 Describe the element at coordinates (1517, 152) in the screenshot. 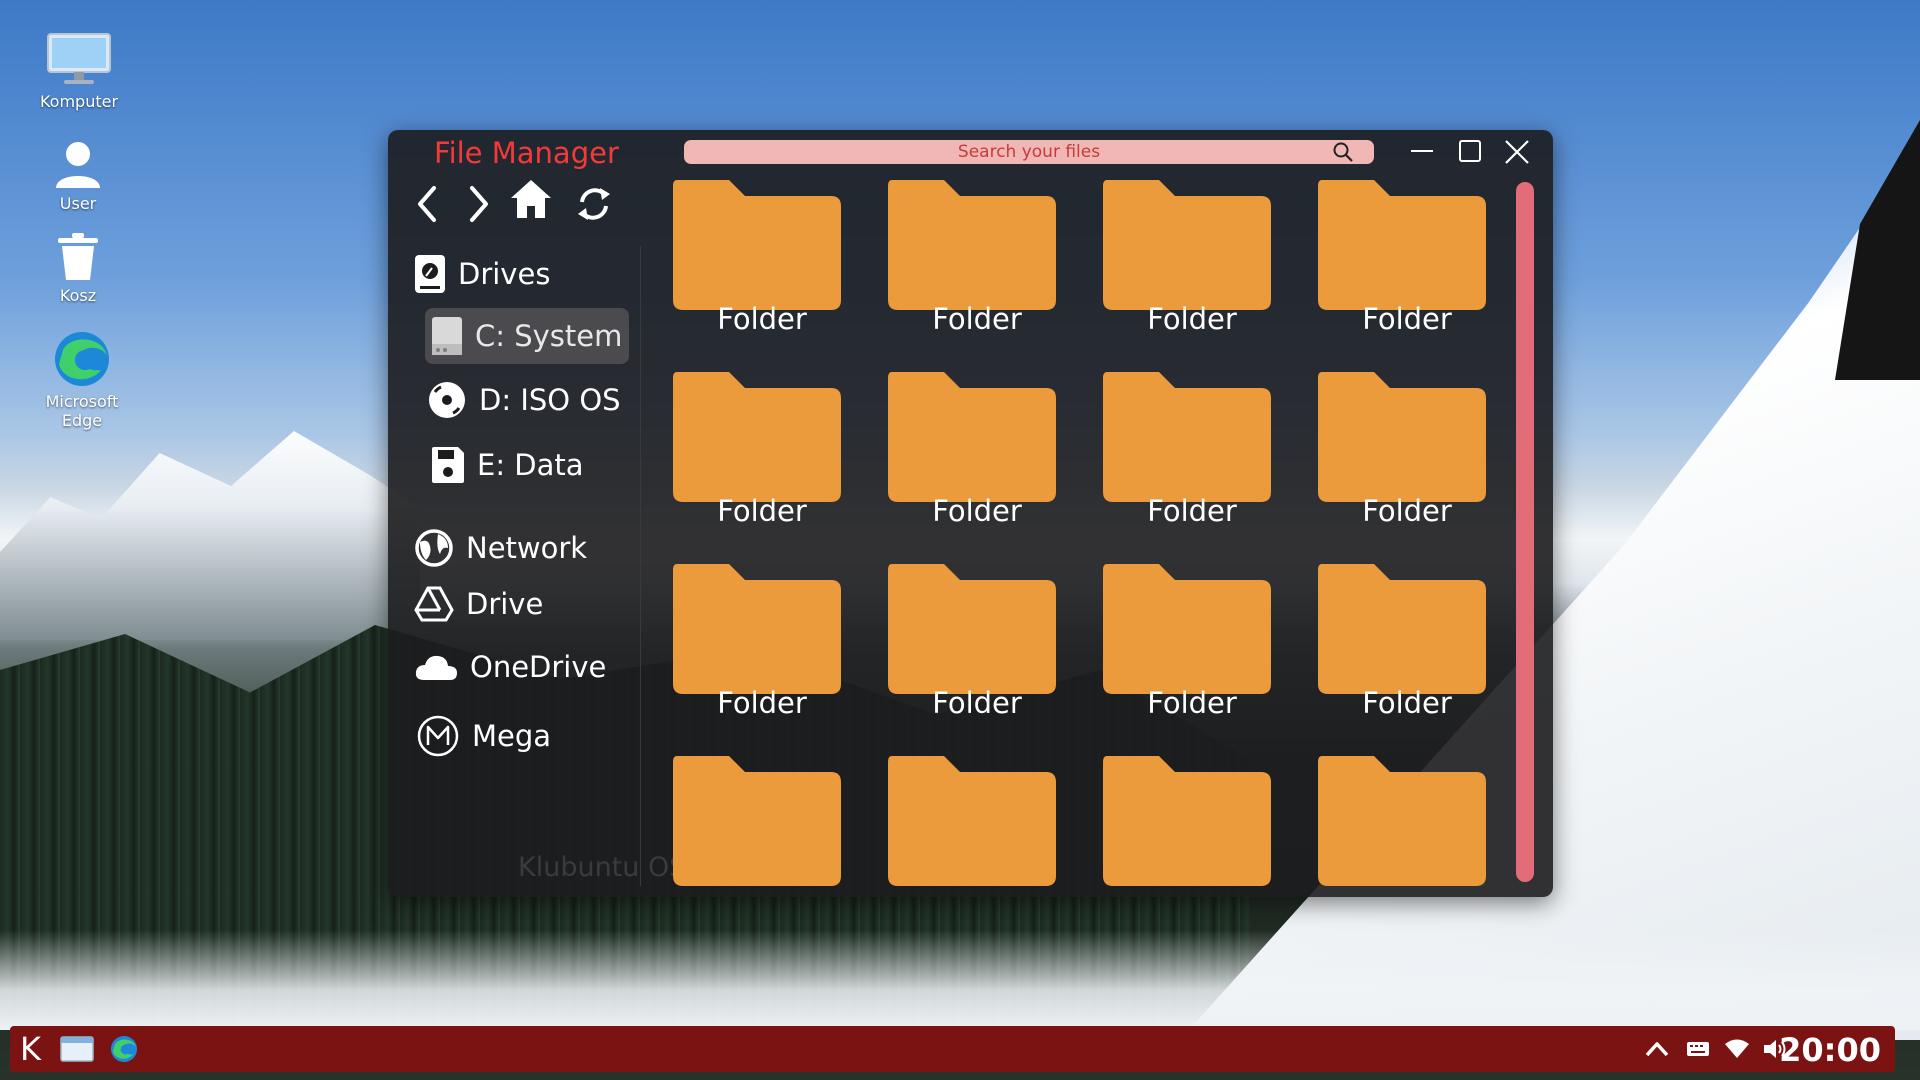

I see `close-icon` at that location.